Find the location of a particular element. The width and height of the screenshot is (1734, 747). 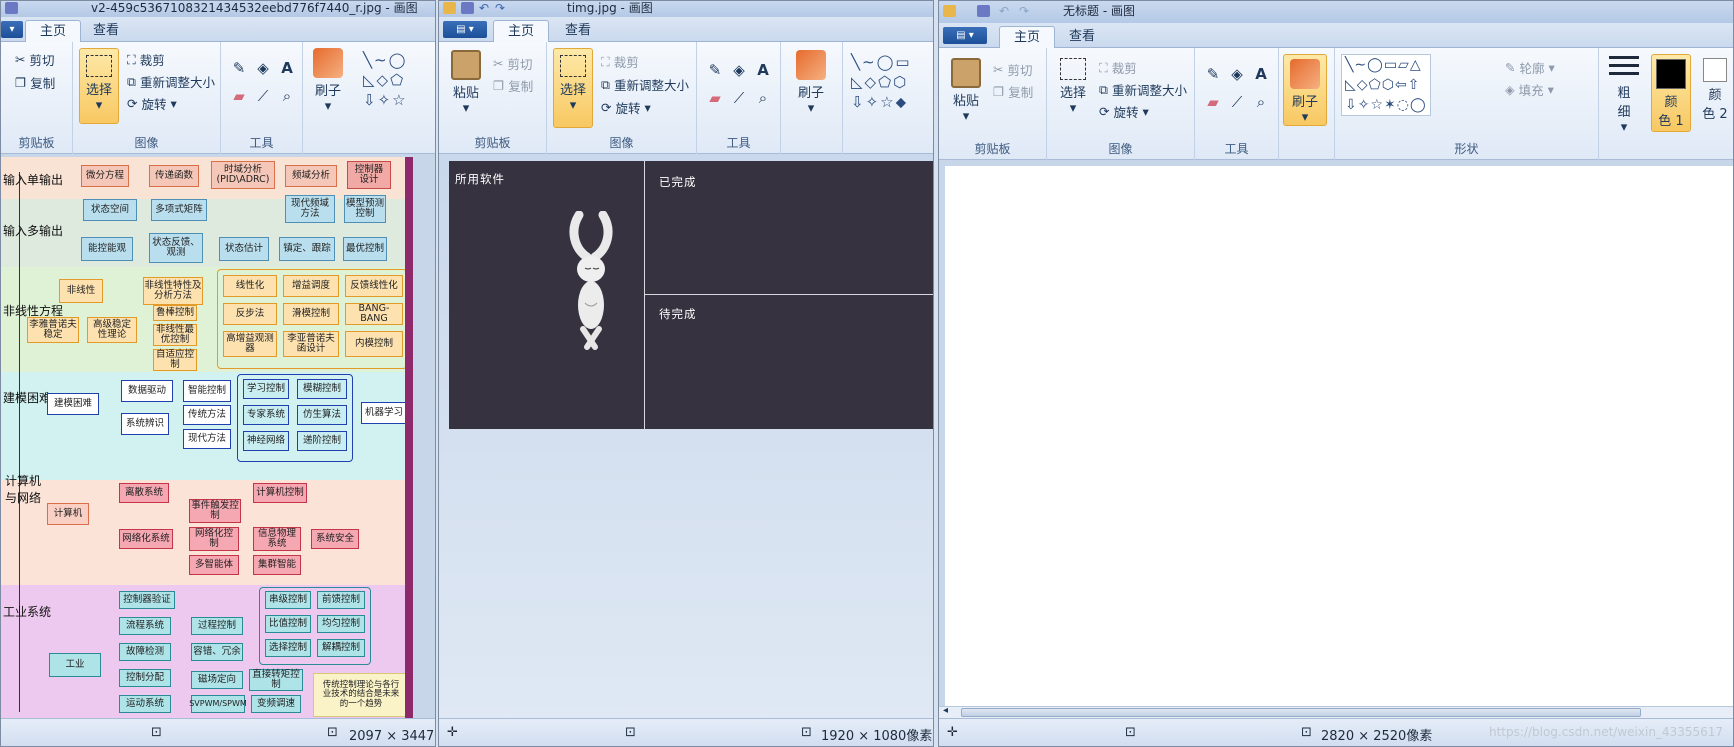

outline-button: ✎ 轮廓 ▾ is located at coordinates (1530, 67).